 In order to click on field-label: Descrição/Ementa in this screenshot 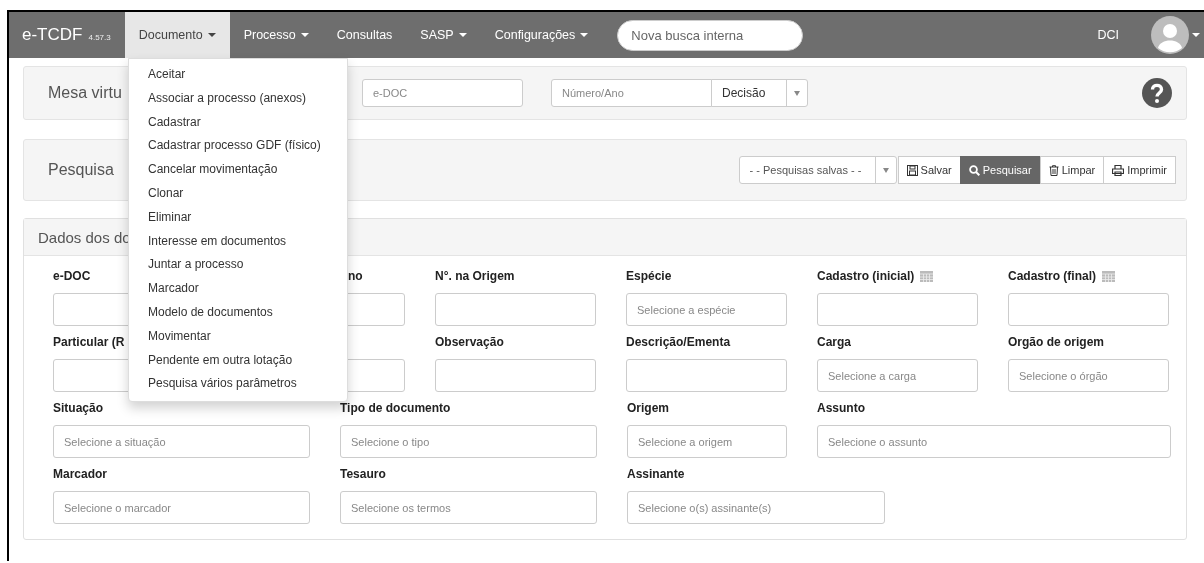, I will do `click(678, 342)`.